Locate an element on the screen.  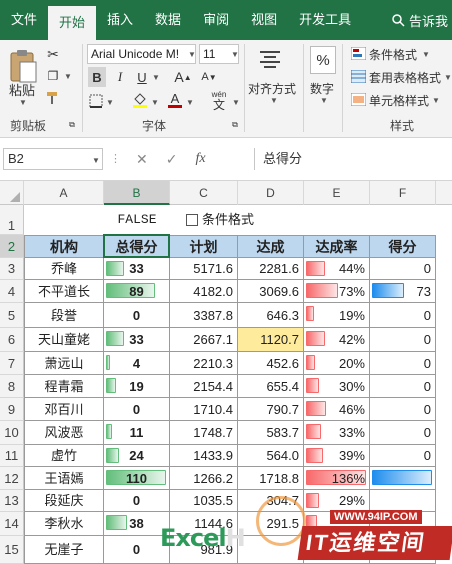
plan-cell: 4182.0 is located at coordinates (204, 291).